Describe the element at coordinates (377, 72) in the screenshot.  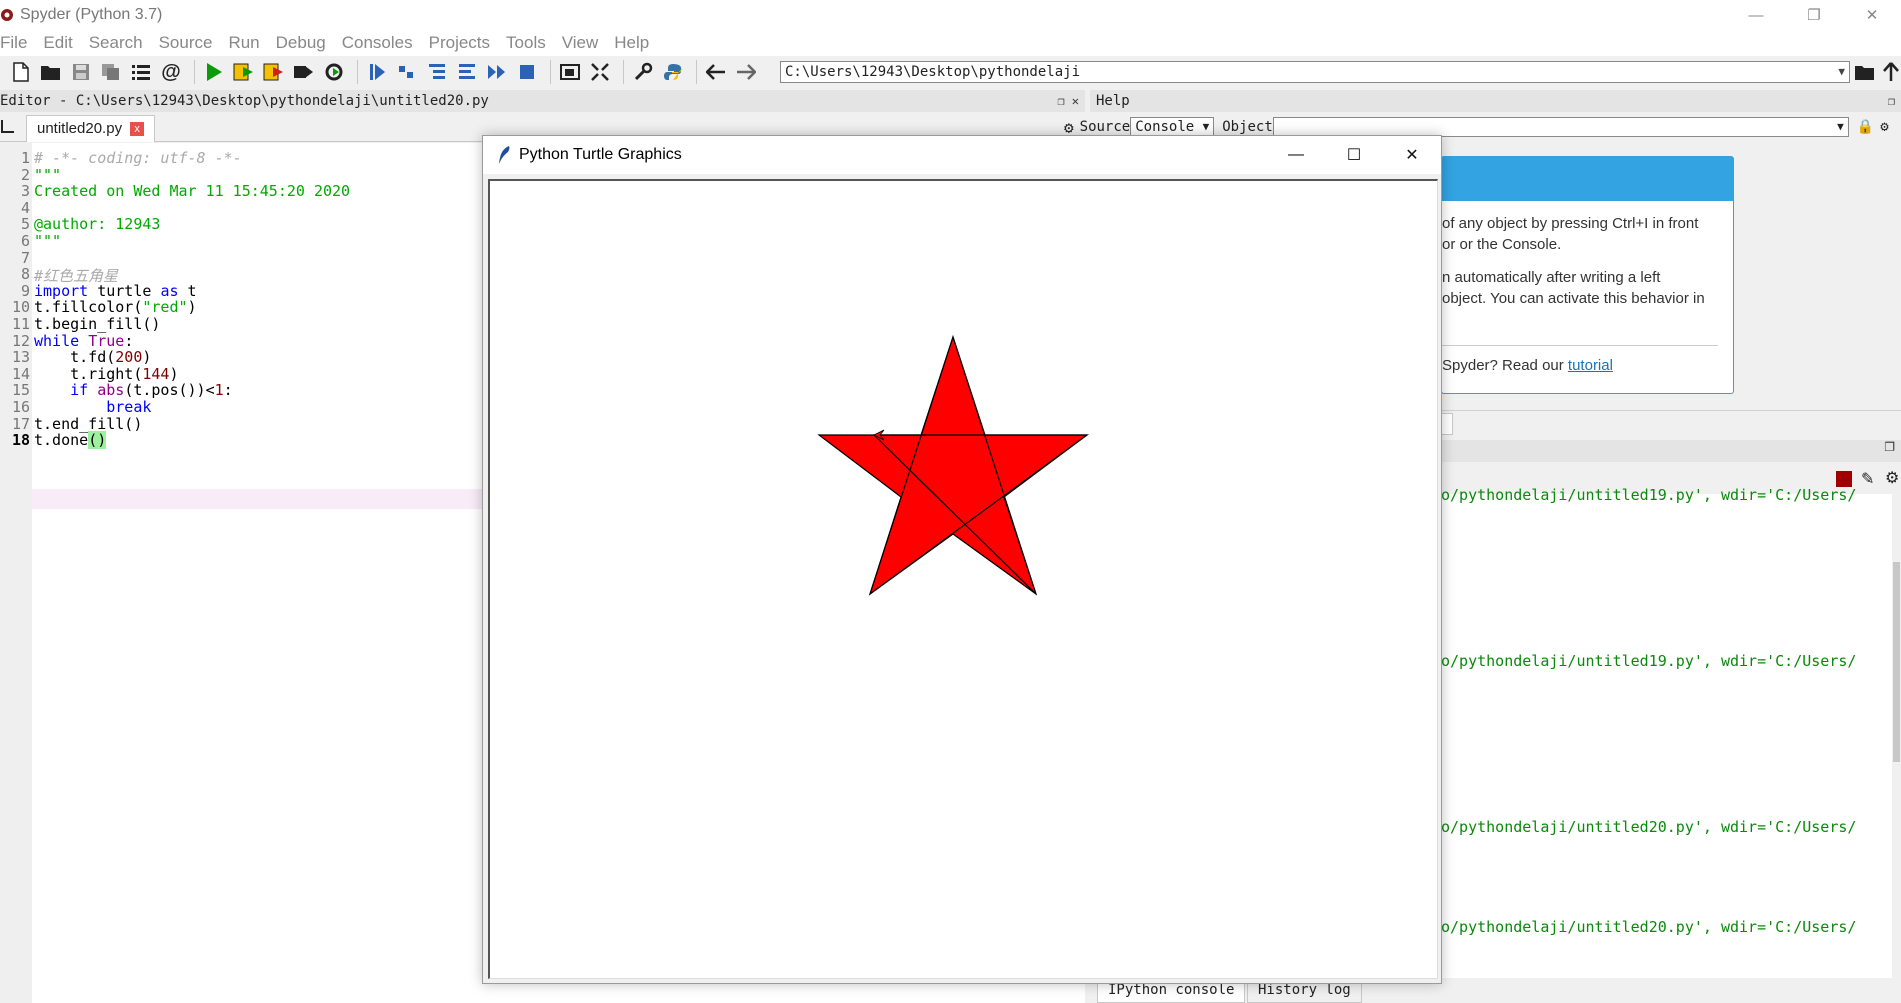
I see `debug-icon` at that location.